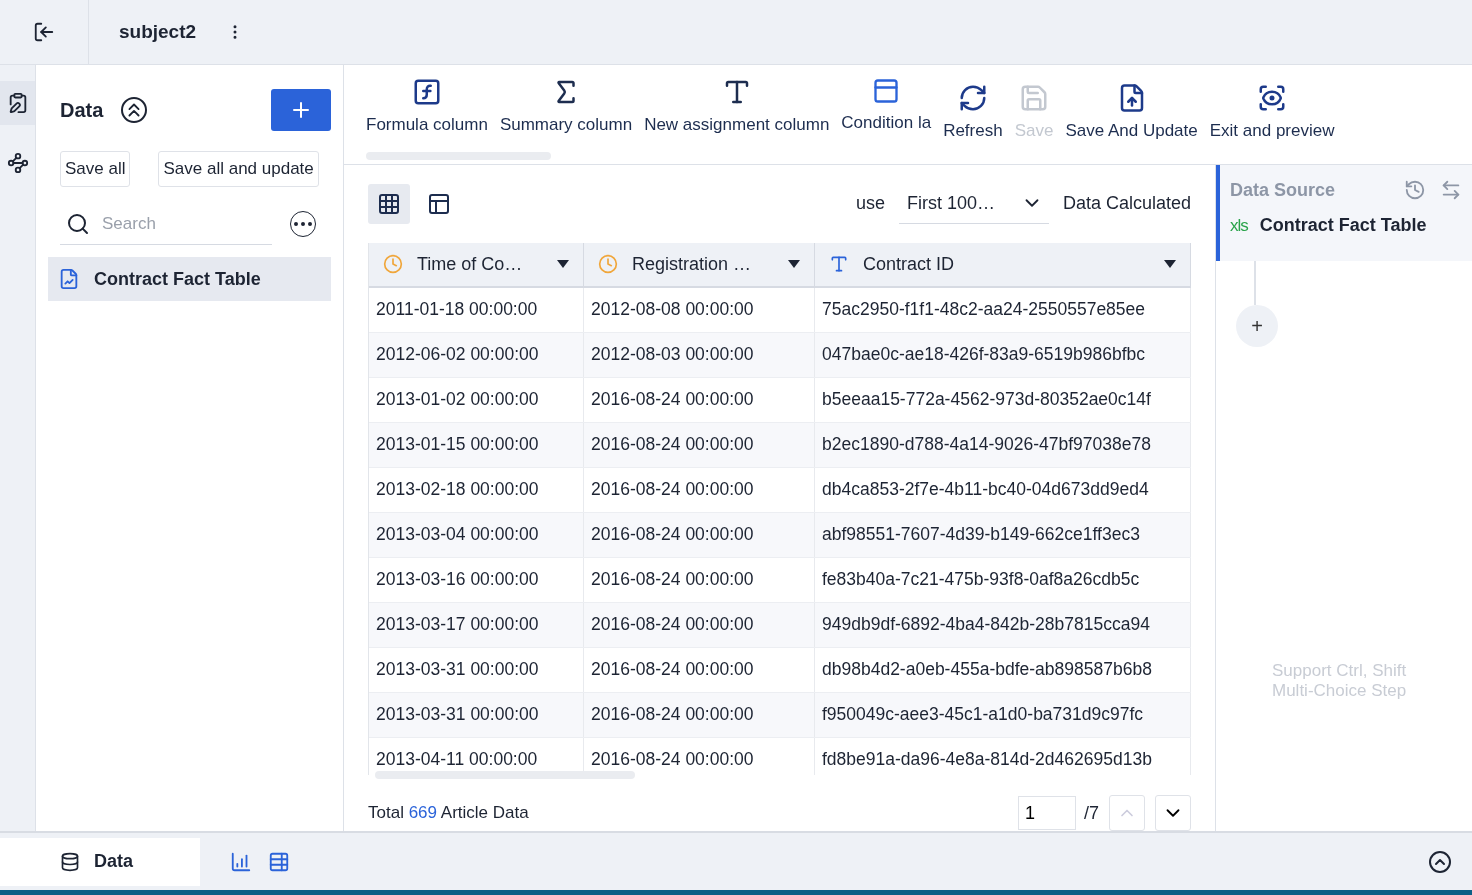 This screenshot has width=1472, height=895. Describe the element at coordinates (78, 223) in the screenshot. I see `search-icon` at that location.